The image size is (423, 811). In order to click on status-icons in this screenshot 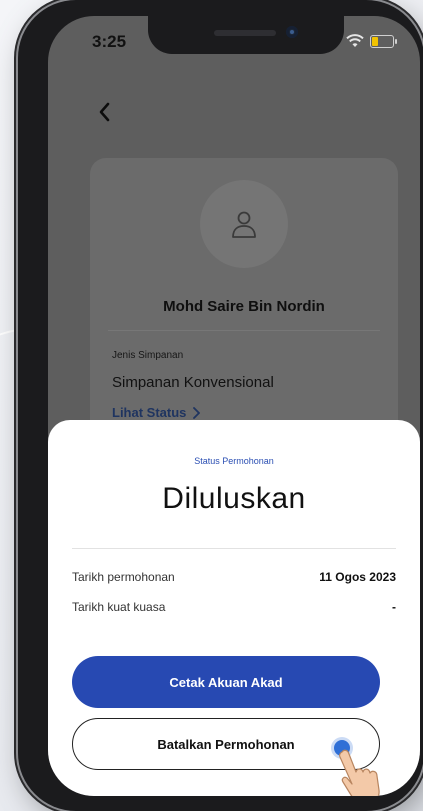, I will do `click(371, 41)`.